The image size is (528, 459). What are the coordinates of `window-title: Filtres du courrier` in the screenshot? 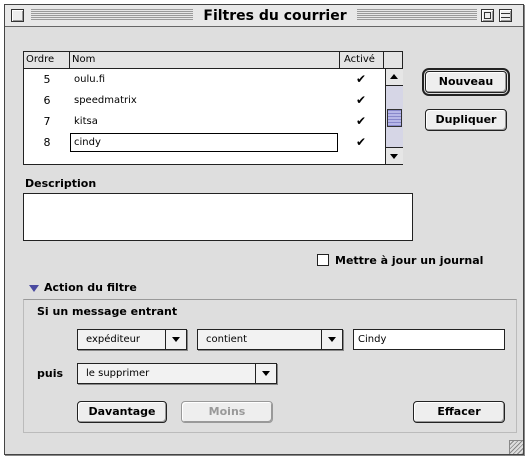 It's located at (275, 16).